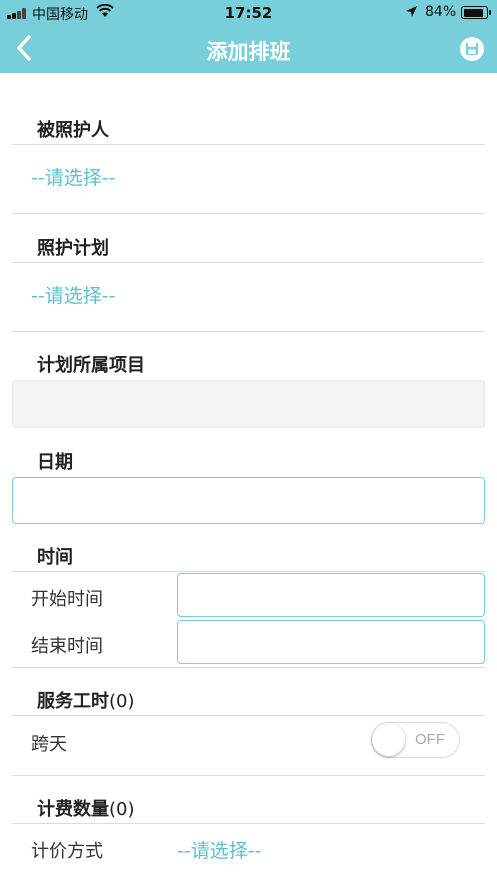 Image resolution: width=497 pixels, height=883 pixels. I want to click on status-time: 17:52, so click(248, 13).